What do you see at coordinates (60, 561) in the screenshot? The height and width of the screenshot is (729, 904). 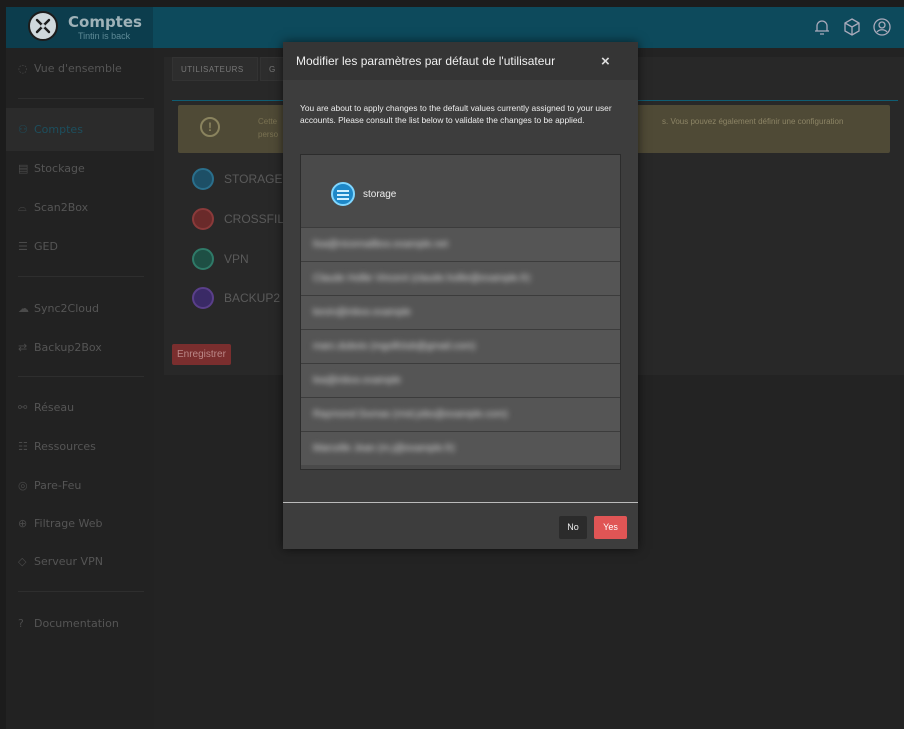 I see `sidebar-item-serveur-vpn: ◇ Serveur VPN` at bounding box center [60, 561].